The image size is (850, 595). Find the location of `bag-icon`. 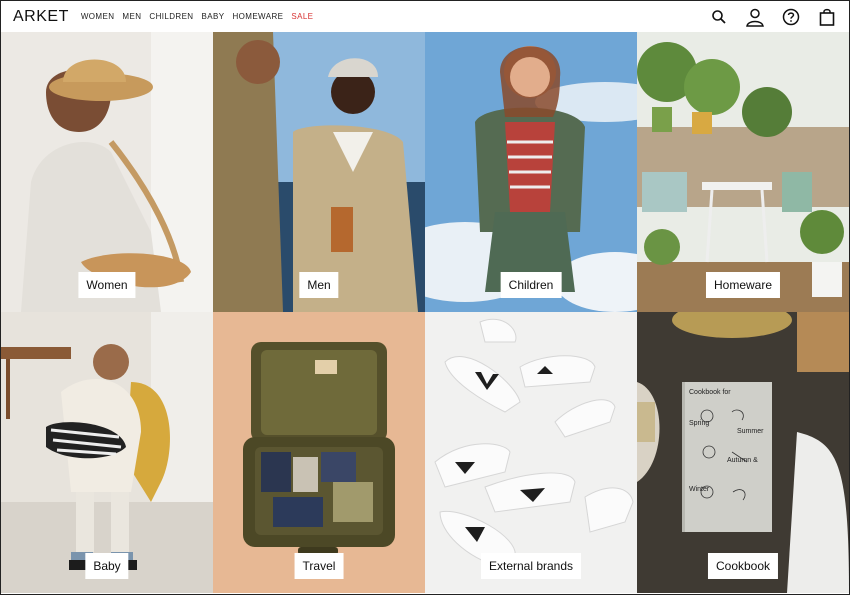

bag-icon is located at coordinates (827, 17).